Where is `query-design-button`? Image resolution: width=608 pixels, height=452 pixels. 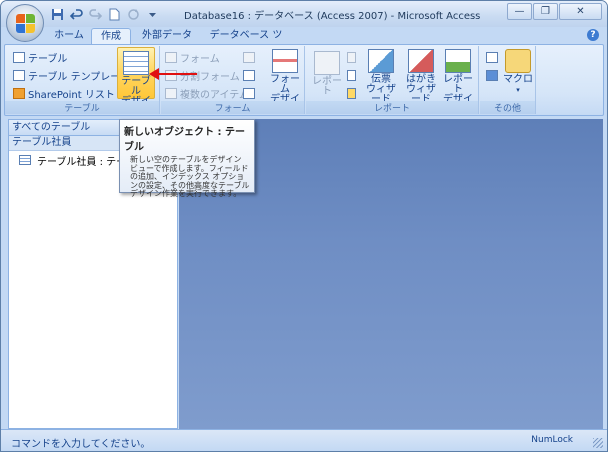 query-design-button is located at coordinates (492, 75).